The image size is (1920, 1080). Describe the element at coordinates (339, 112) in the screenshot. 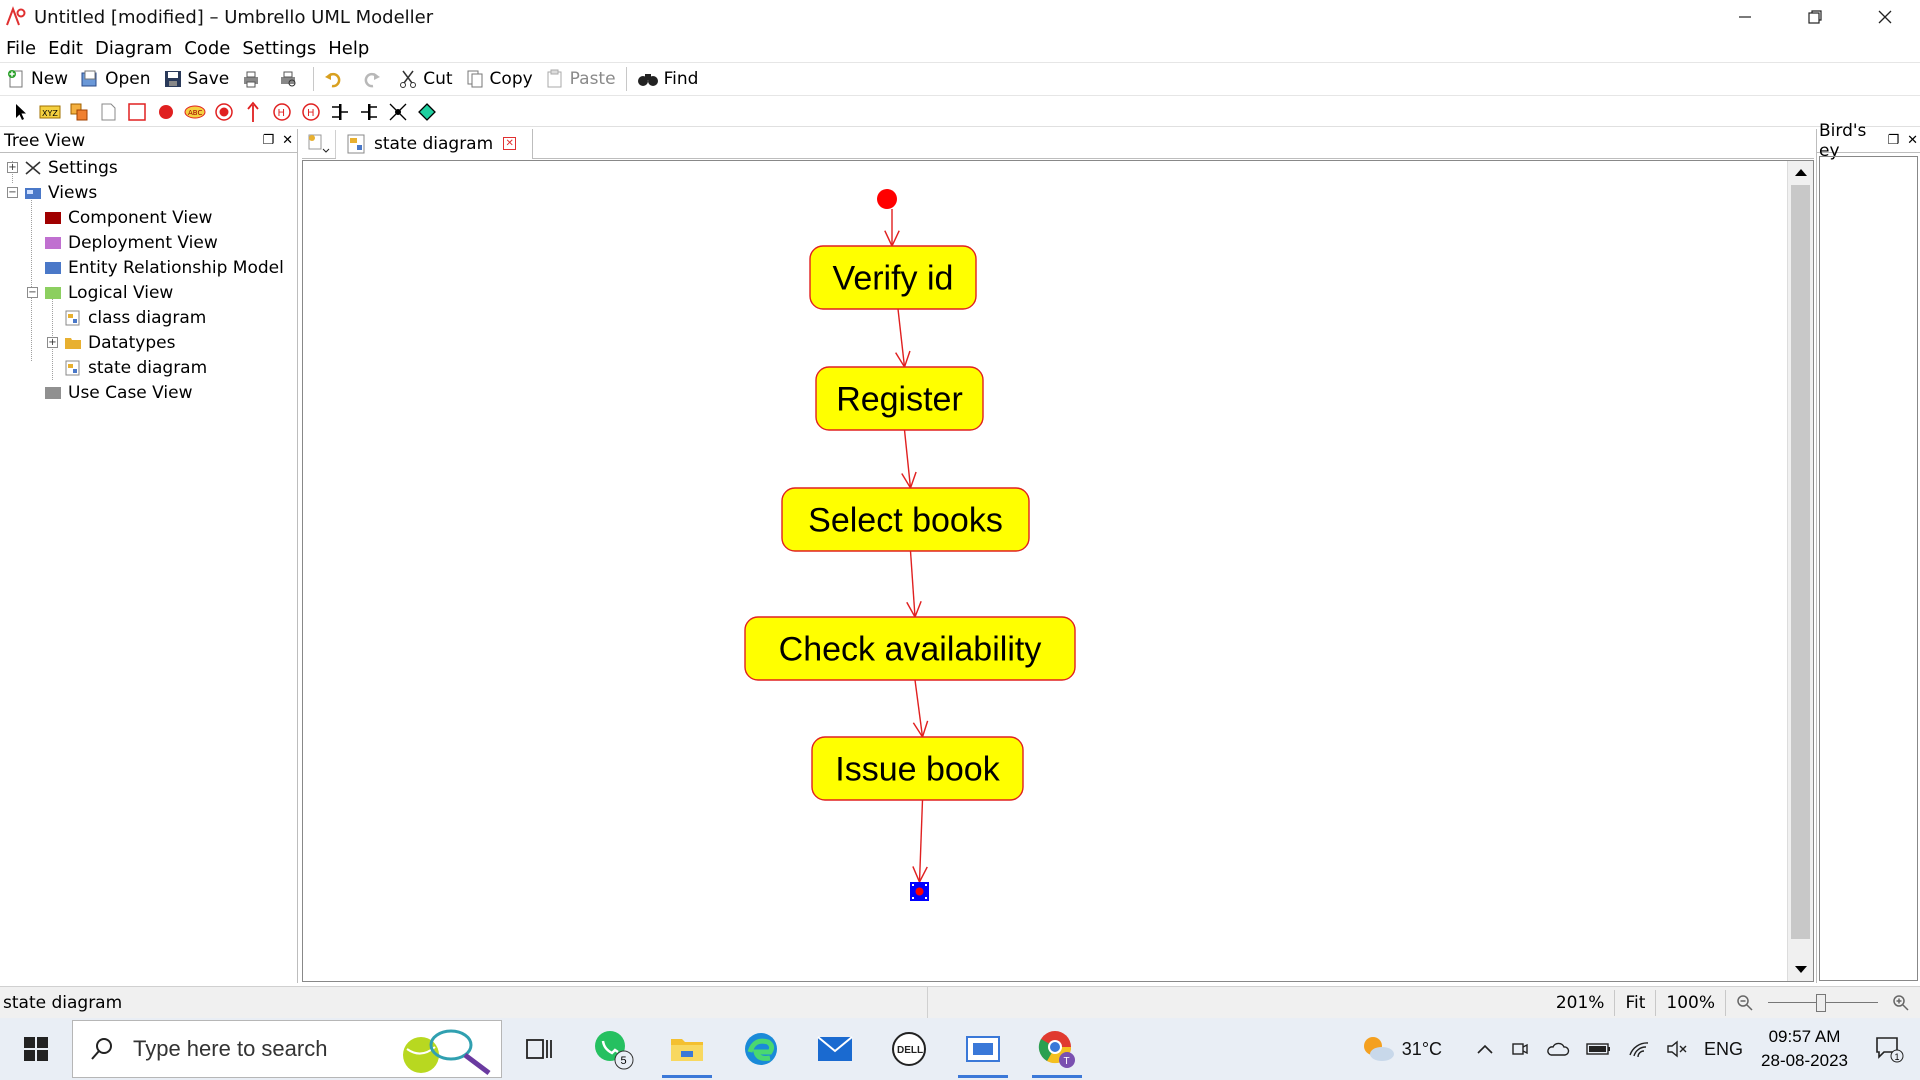

I see `join-tool-button` at that location.